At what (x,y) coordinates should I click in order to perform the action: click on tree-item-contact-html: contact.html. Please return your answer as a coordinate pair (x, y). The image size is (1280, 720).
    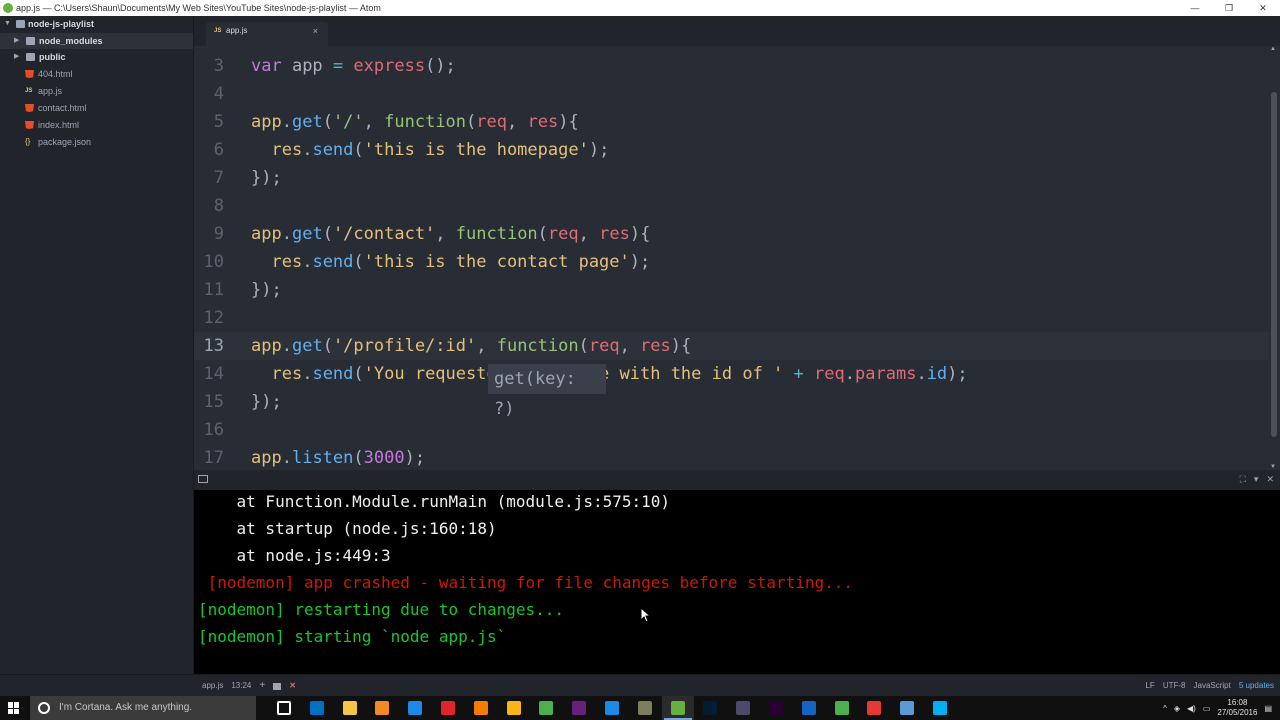
    Looking at the image, I should click on (96, 108).